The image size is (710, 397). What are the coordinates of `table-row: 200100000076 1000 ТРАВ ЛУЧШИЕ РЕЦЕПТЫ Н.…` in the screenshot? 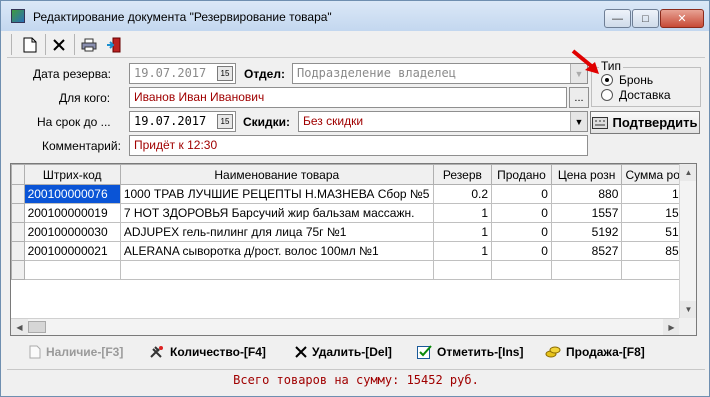 It's located at (353, 194).